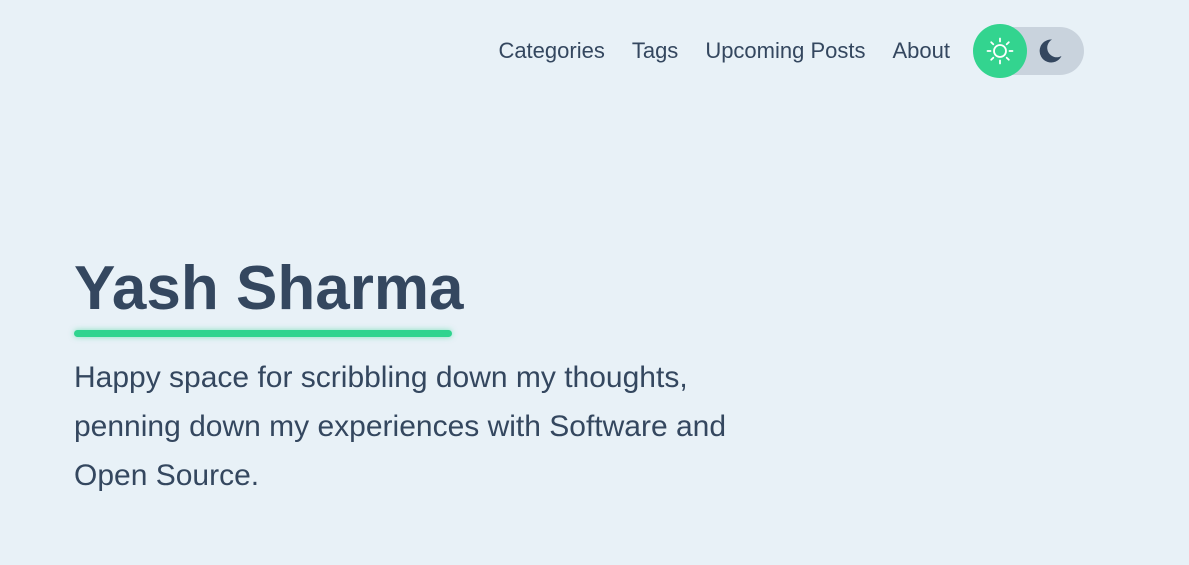 Image resolution: width=1189 pixels, height=565 pixels. Describe the element at coordinates (1050, 51) in the screenshot. I see `moon-icon` at that location.